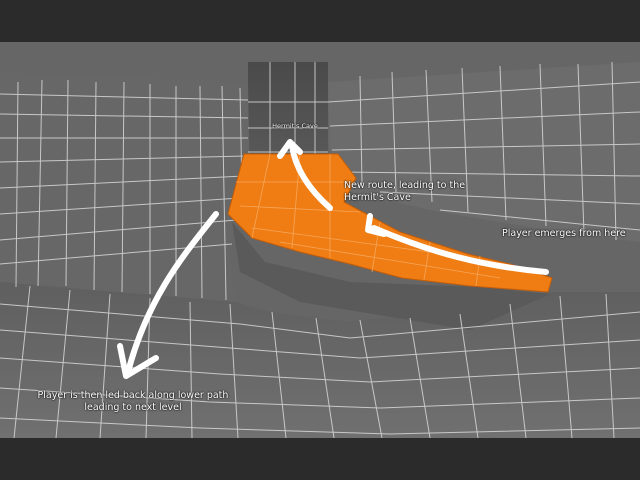  What do you see at coordinates (320, 459) in the screenshot?
I see `letterbox-bottom` at bounding box center [320, 459].